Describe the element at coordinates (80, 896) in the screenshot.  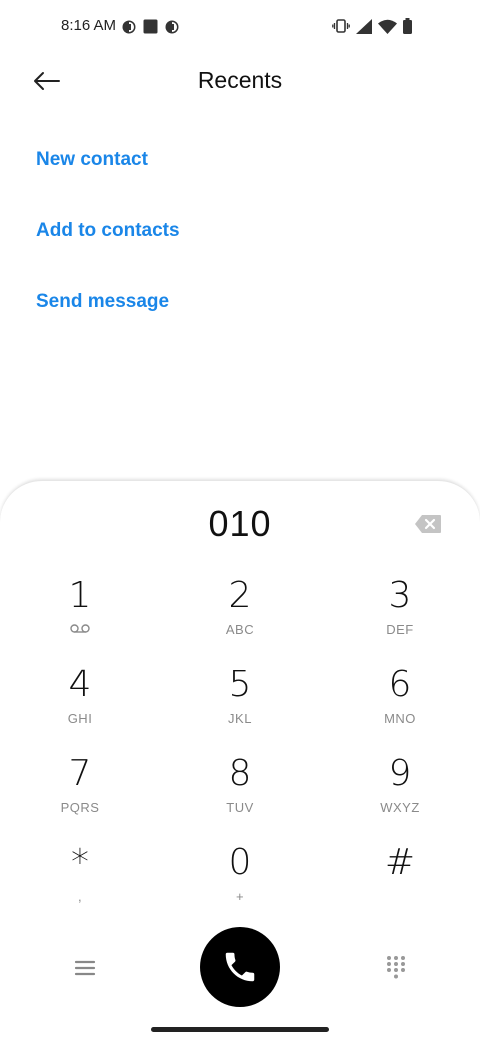
I see `key-letters: ,` at that location.